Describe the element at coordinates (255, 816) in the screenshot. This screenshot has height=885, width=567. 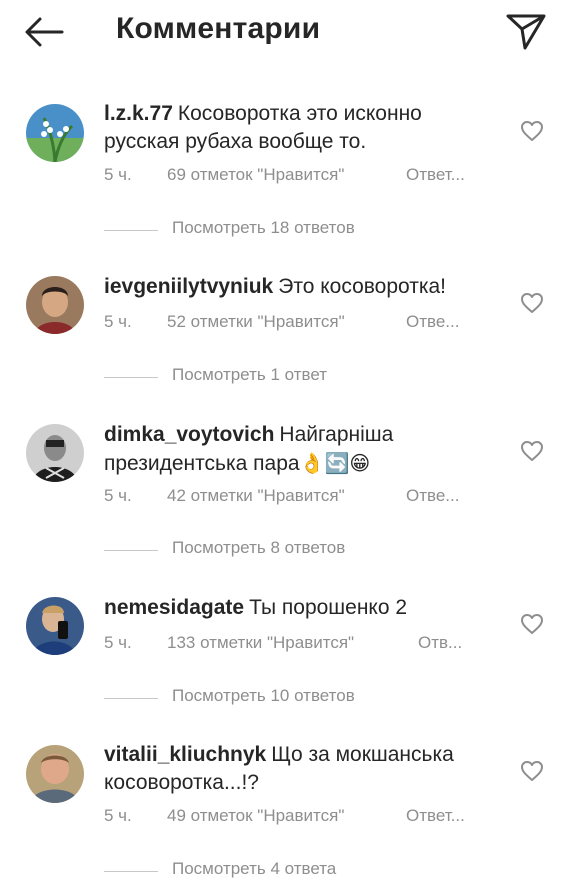
I see `comment-likes: 49 отметок "Нравится"` at that location.